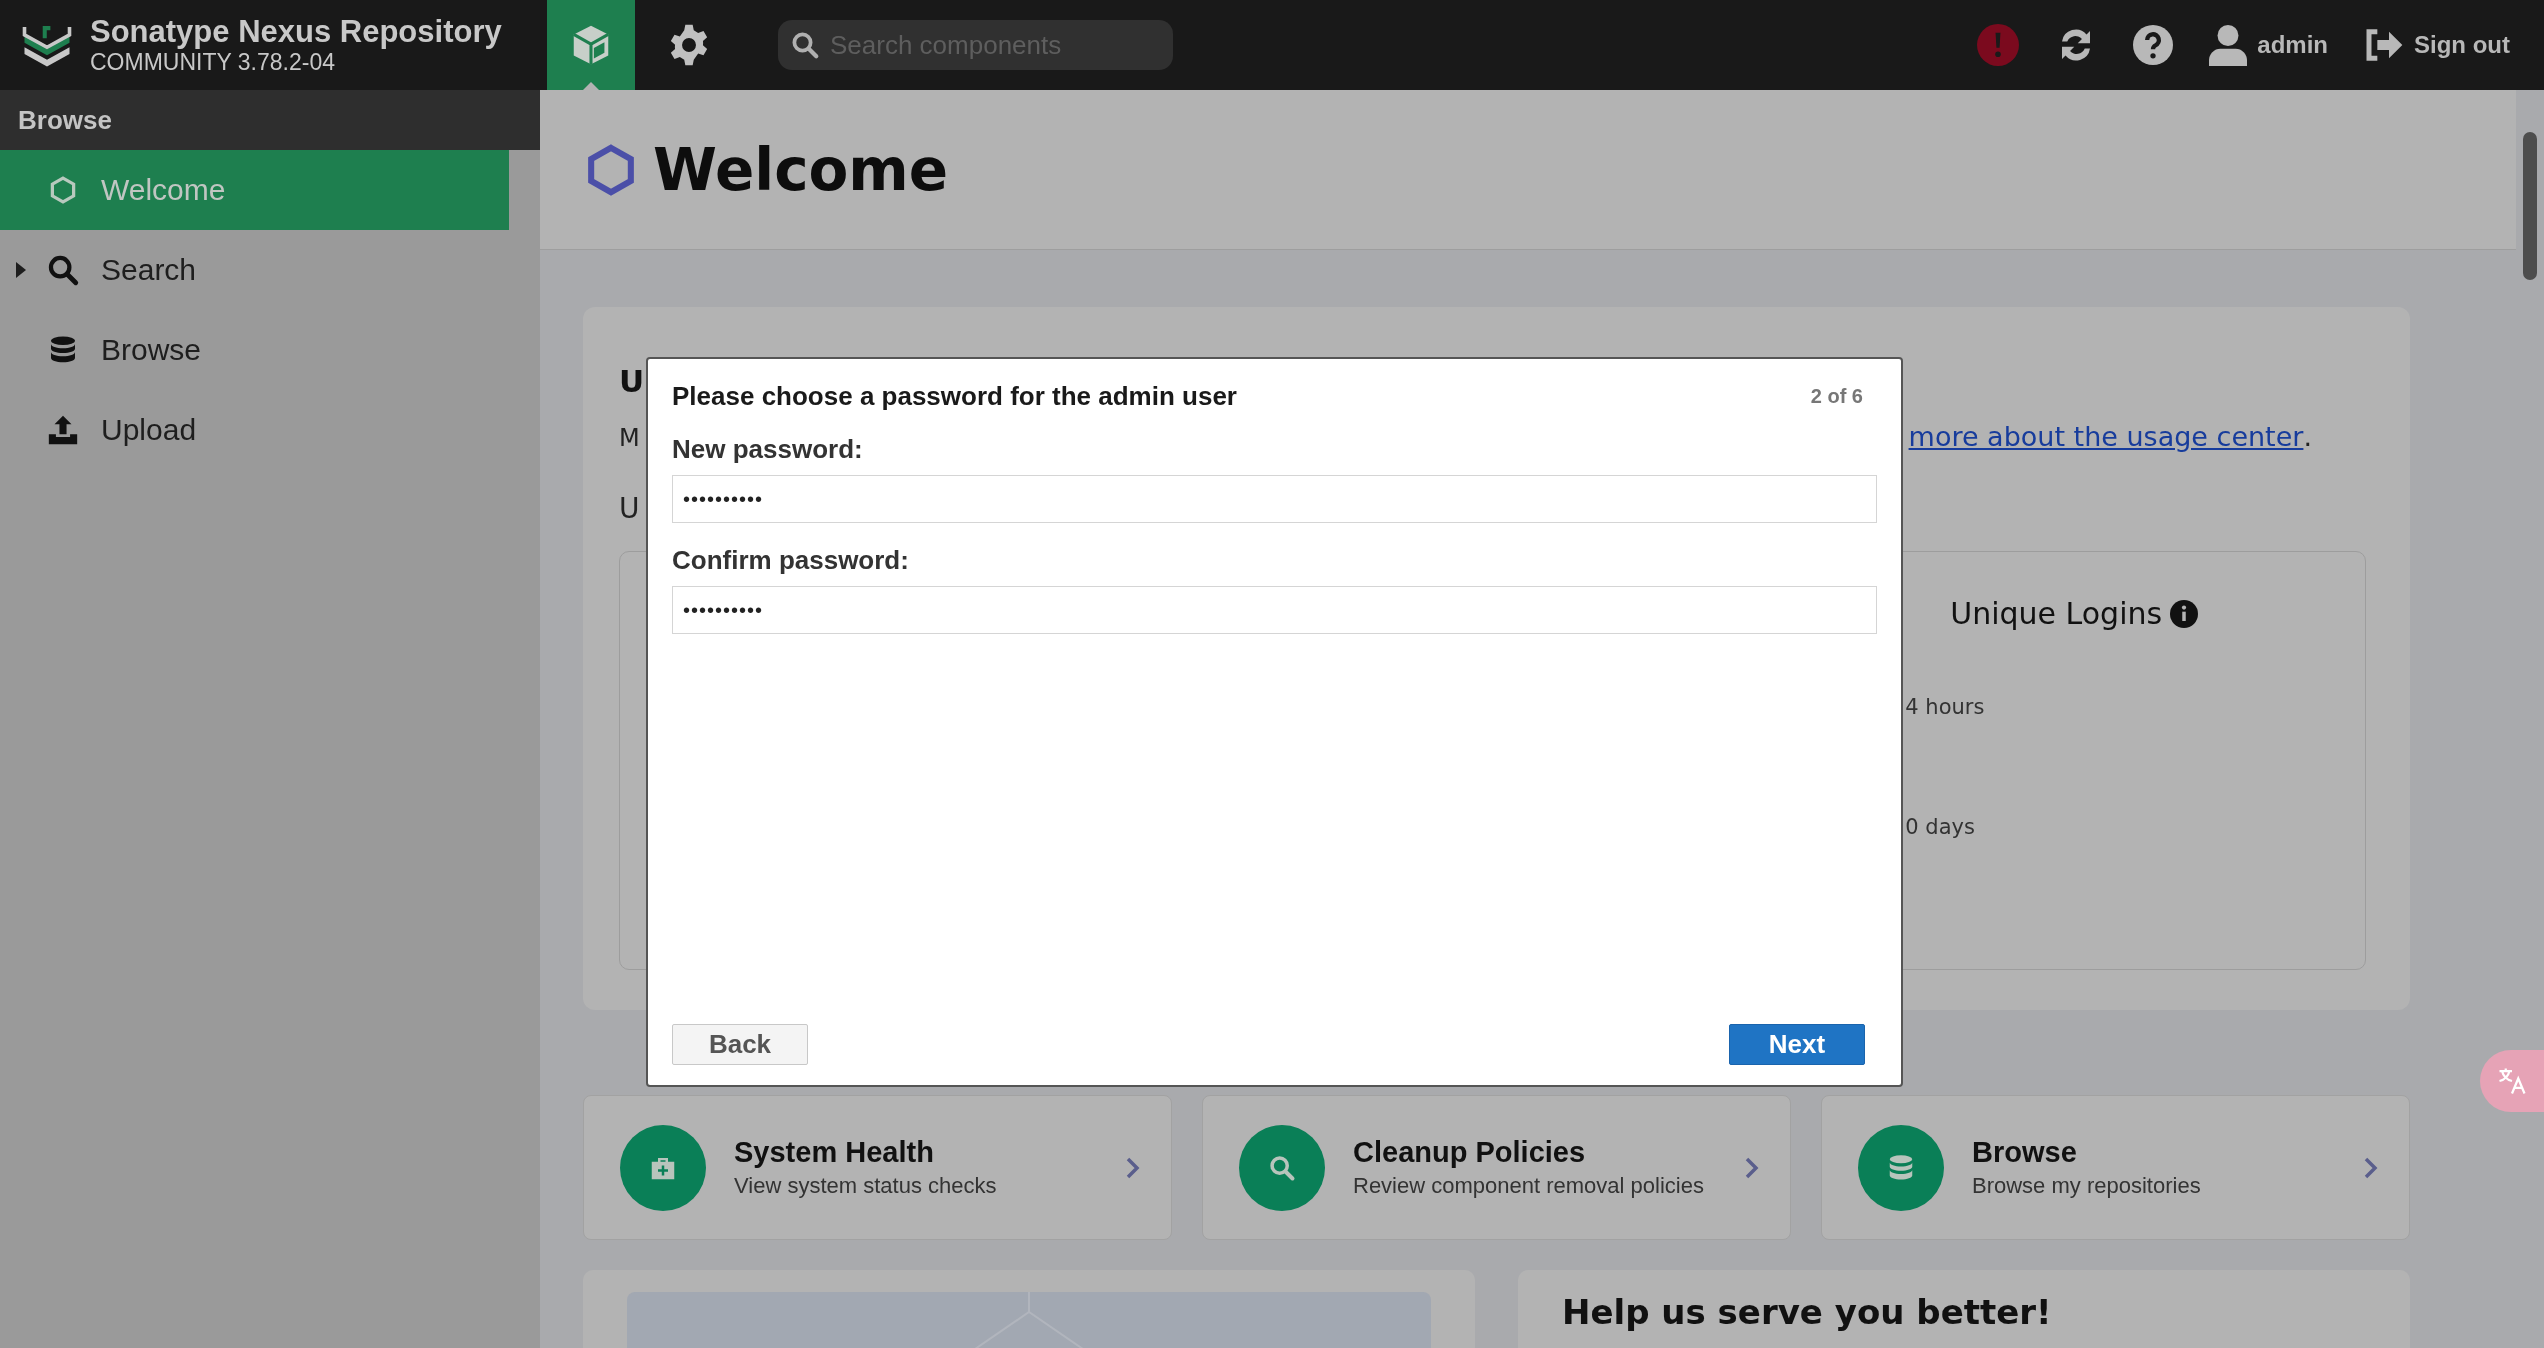 This screenshot has width=2544, height=1348. What do you see at coordinates (801, 169) in the screenshot?
I see `page-title: Welcome` at bounding box center [801, 169].